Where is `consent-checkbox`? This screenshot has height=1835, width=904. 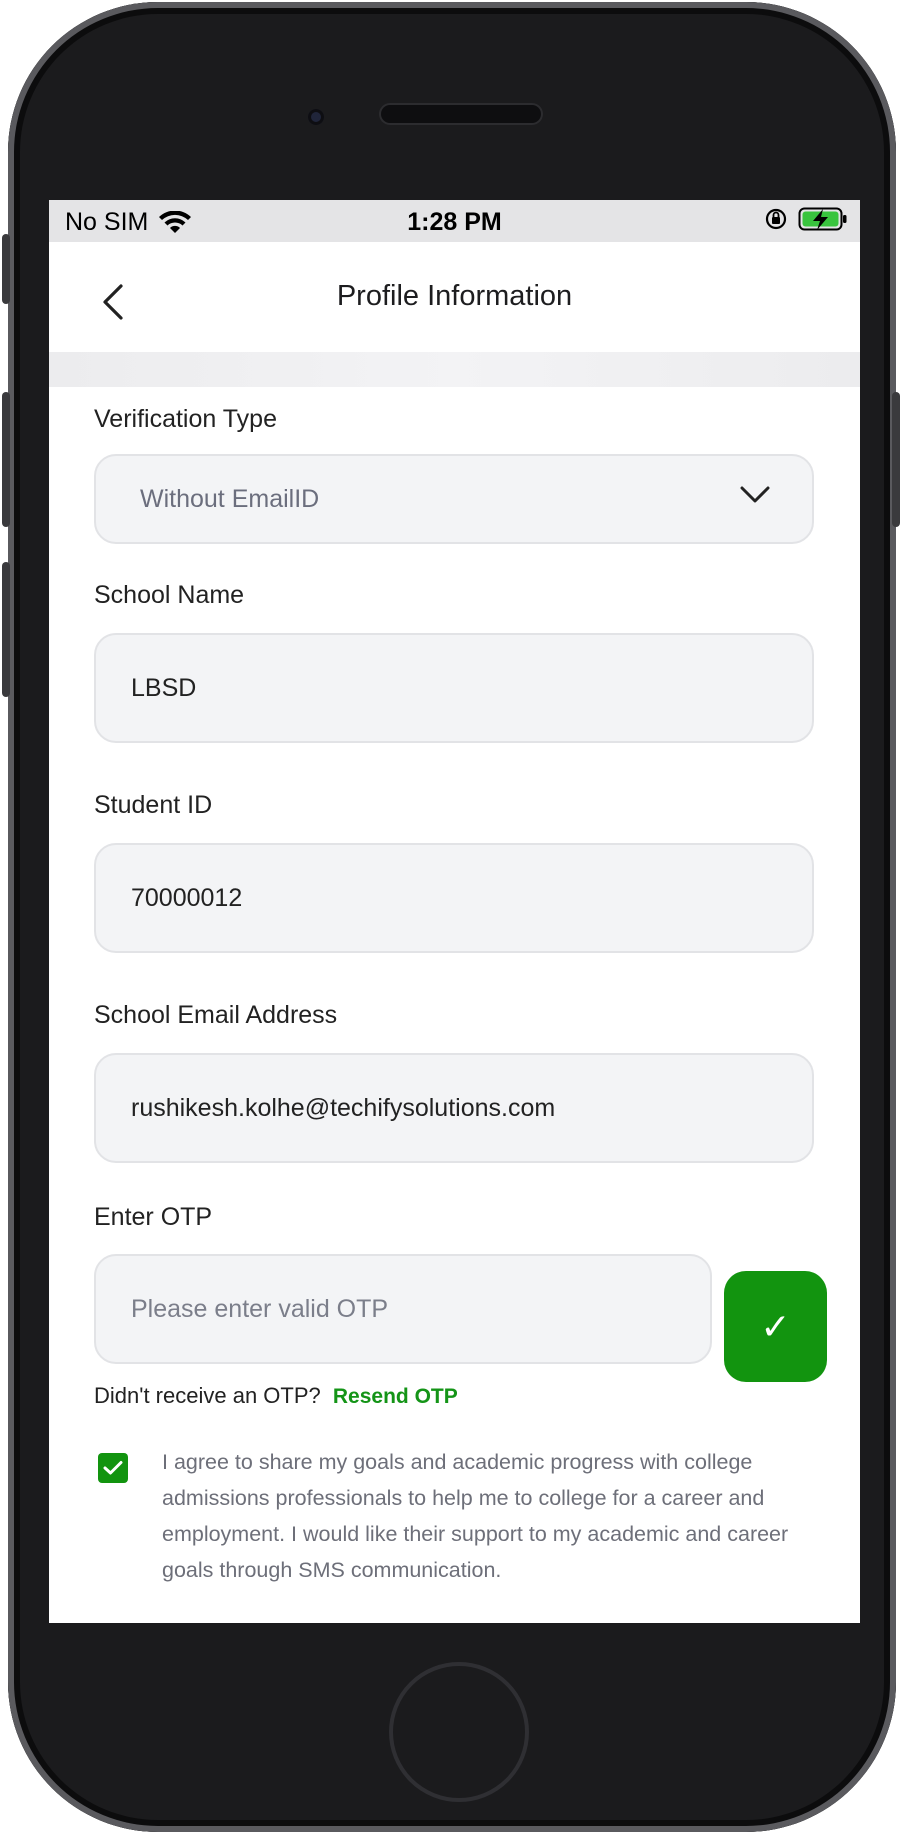 consent-checkbox is located at coordinates (113, 1468).